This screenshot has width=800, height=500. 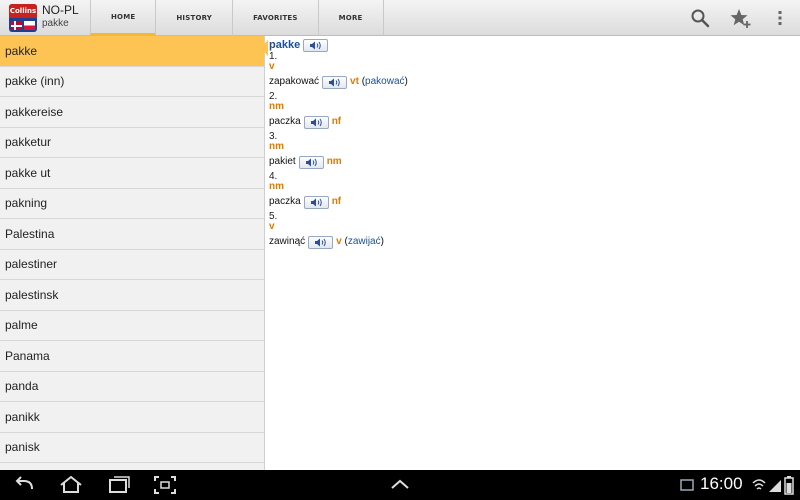 What do you see at coordinates (23, 25) in the screenshot?
I see `flags-icon` at bounding box center [23, 25].